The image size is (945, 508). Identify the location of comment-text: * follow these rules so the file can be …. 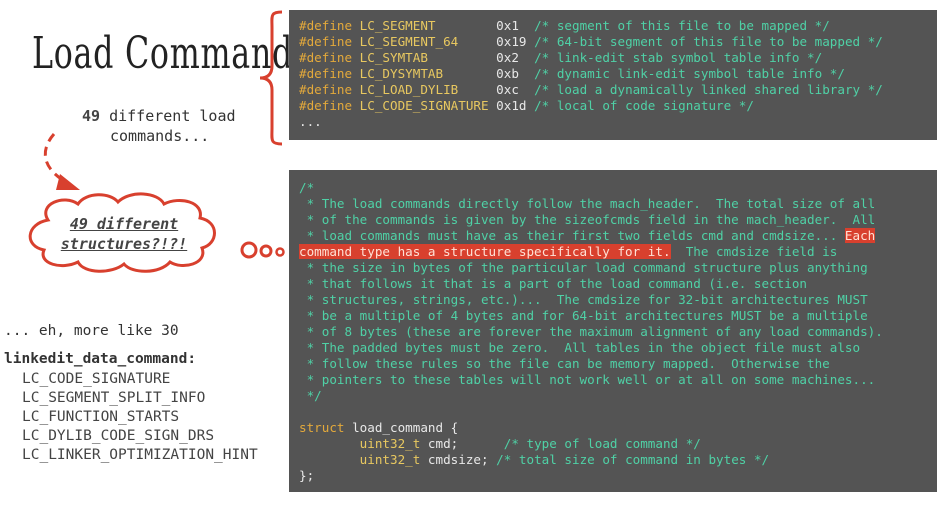
(564, 363).